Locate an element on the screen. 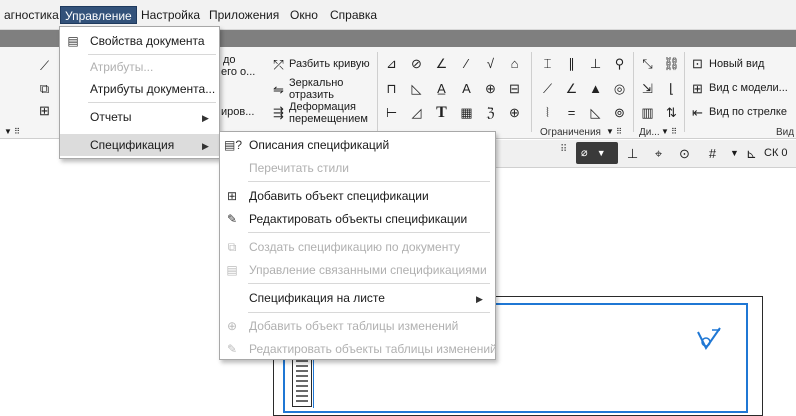  concentric-icon: ◎ is located at coordinates (619, 88).